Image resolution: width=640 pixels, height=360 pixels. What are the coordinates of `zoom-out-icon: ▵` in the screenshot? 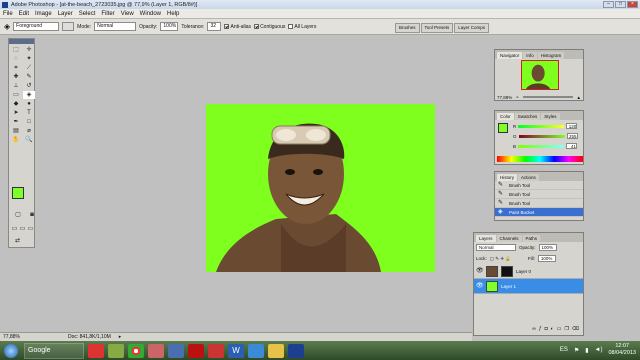 It's located at (517, 97).